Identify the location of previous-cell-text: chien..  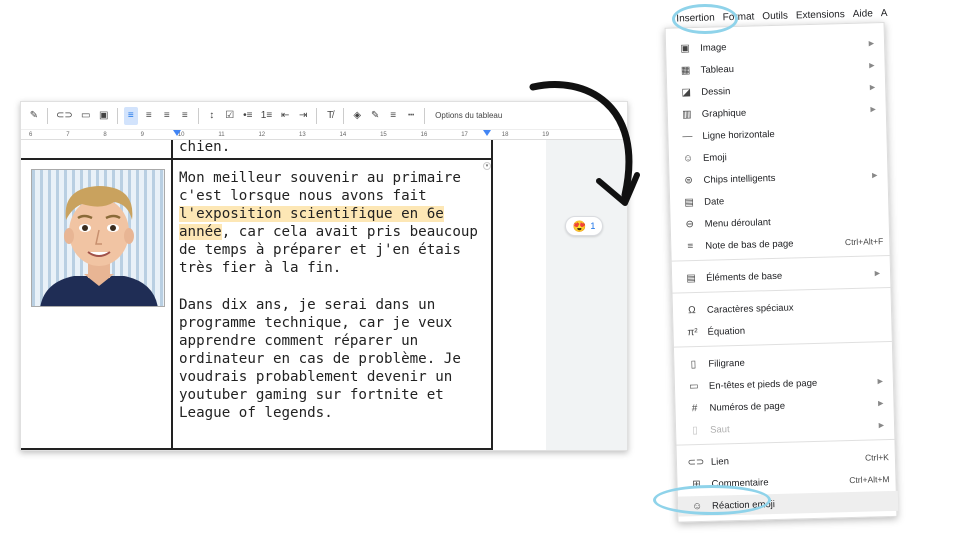
(339, 147).